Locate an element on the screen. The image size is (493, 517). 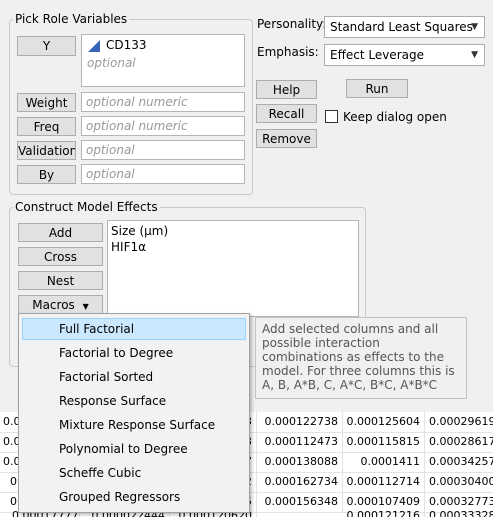
personality-select: Standard Least Squares ▼ is located at coordinates (404, 27).